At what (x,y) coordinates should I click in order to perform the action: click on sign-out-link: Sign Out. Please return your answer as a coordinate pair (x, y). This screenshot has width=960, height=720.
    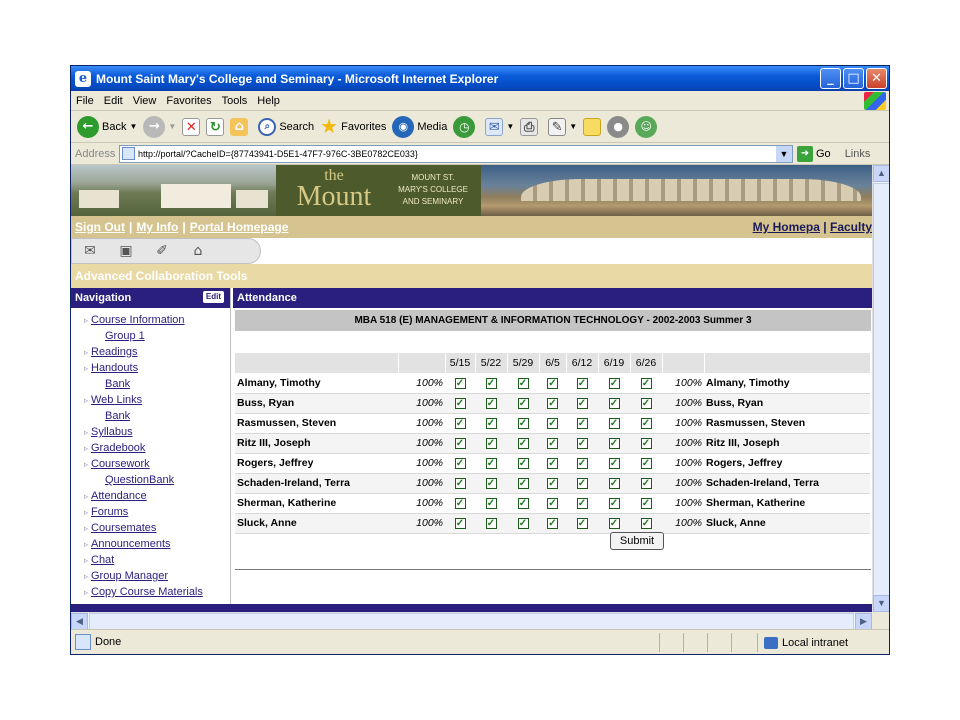
    Looking at the image, I should click on (100, 227).